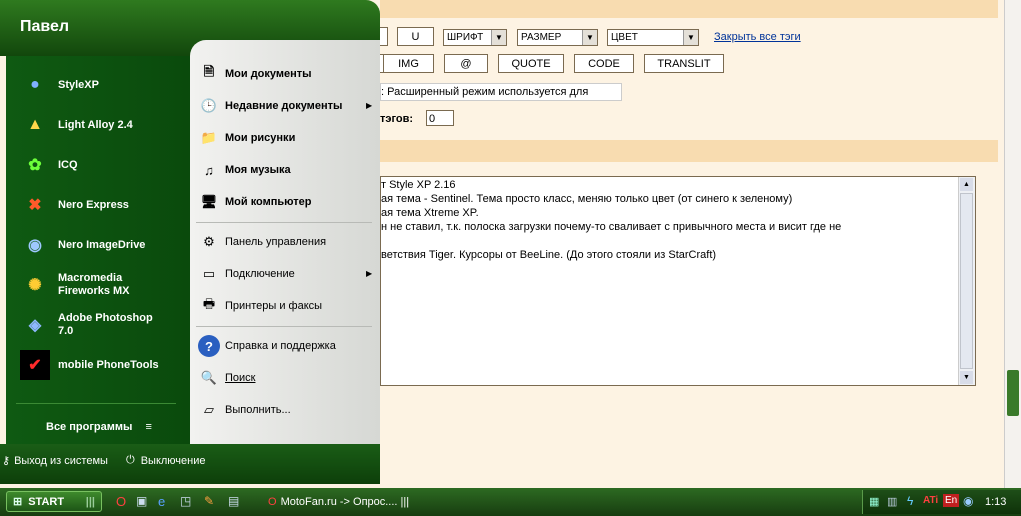  Describe the element at coordinates (255, 74) in the screenshot. I see `place-my-documents: 🗎 Мои документы` at that location.